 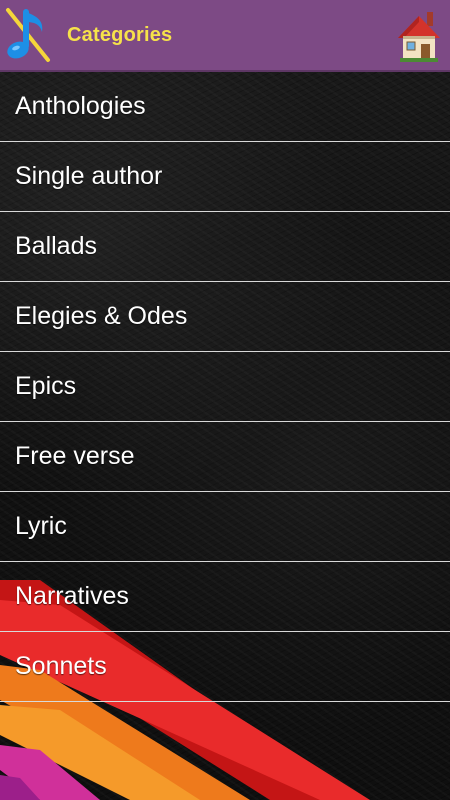 I want to click on action-bar: Categories, so click(x=225, y=36).